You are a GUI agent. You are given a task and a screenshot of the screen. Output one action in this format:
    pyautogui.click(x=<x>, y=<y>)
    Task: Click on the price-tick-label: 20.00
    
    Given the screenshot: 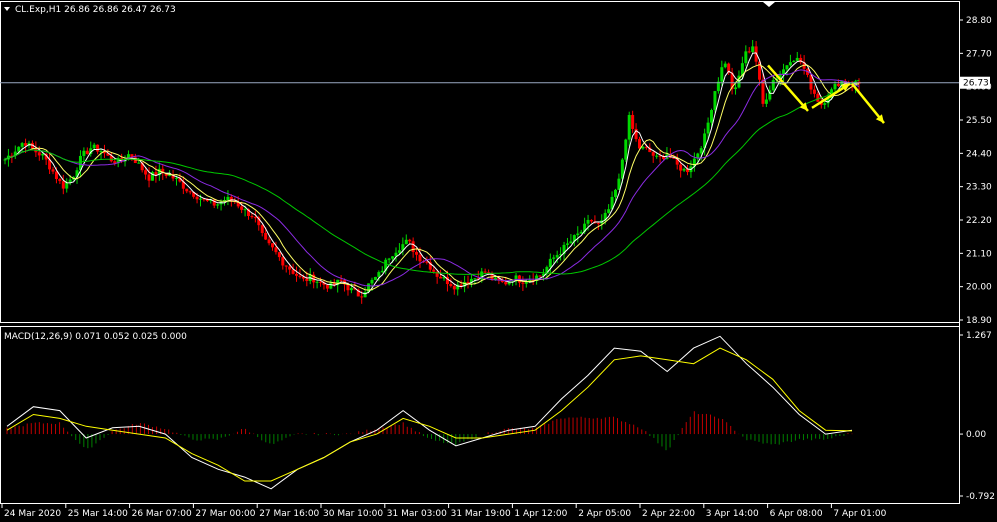 What is the action you would take?
    pyautogui.click(x=979, y=288)
    